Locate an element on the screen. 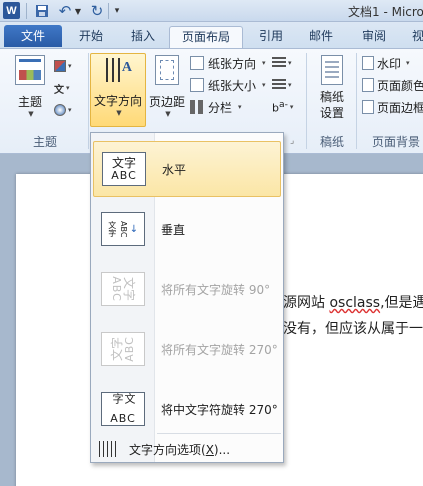  page-color-icon is located at coordinates (368, 85).